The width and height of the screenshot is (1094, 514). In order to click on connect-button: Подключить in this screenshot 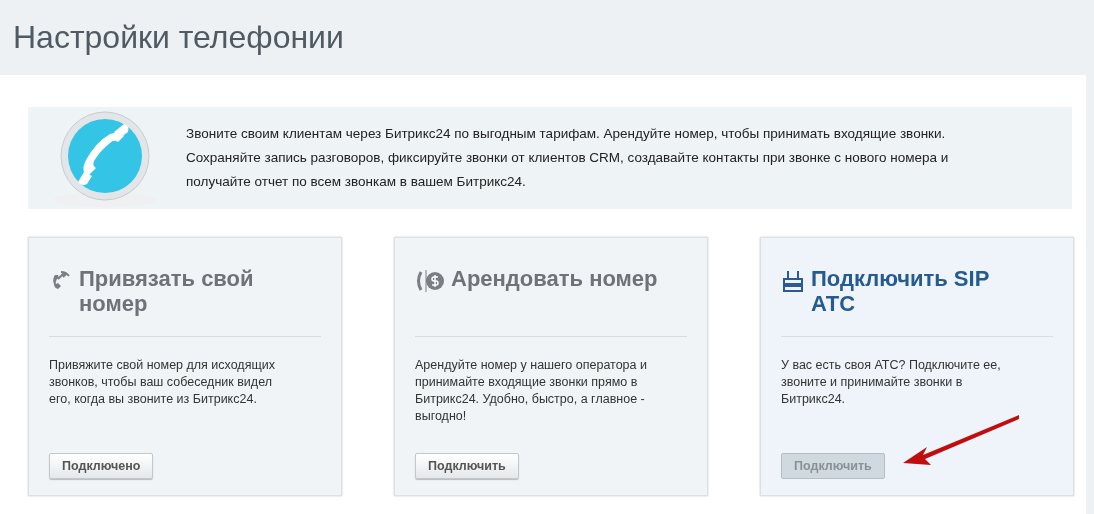, I will do `click(467, 466)`.